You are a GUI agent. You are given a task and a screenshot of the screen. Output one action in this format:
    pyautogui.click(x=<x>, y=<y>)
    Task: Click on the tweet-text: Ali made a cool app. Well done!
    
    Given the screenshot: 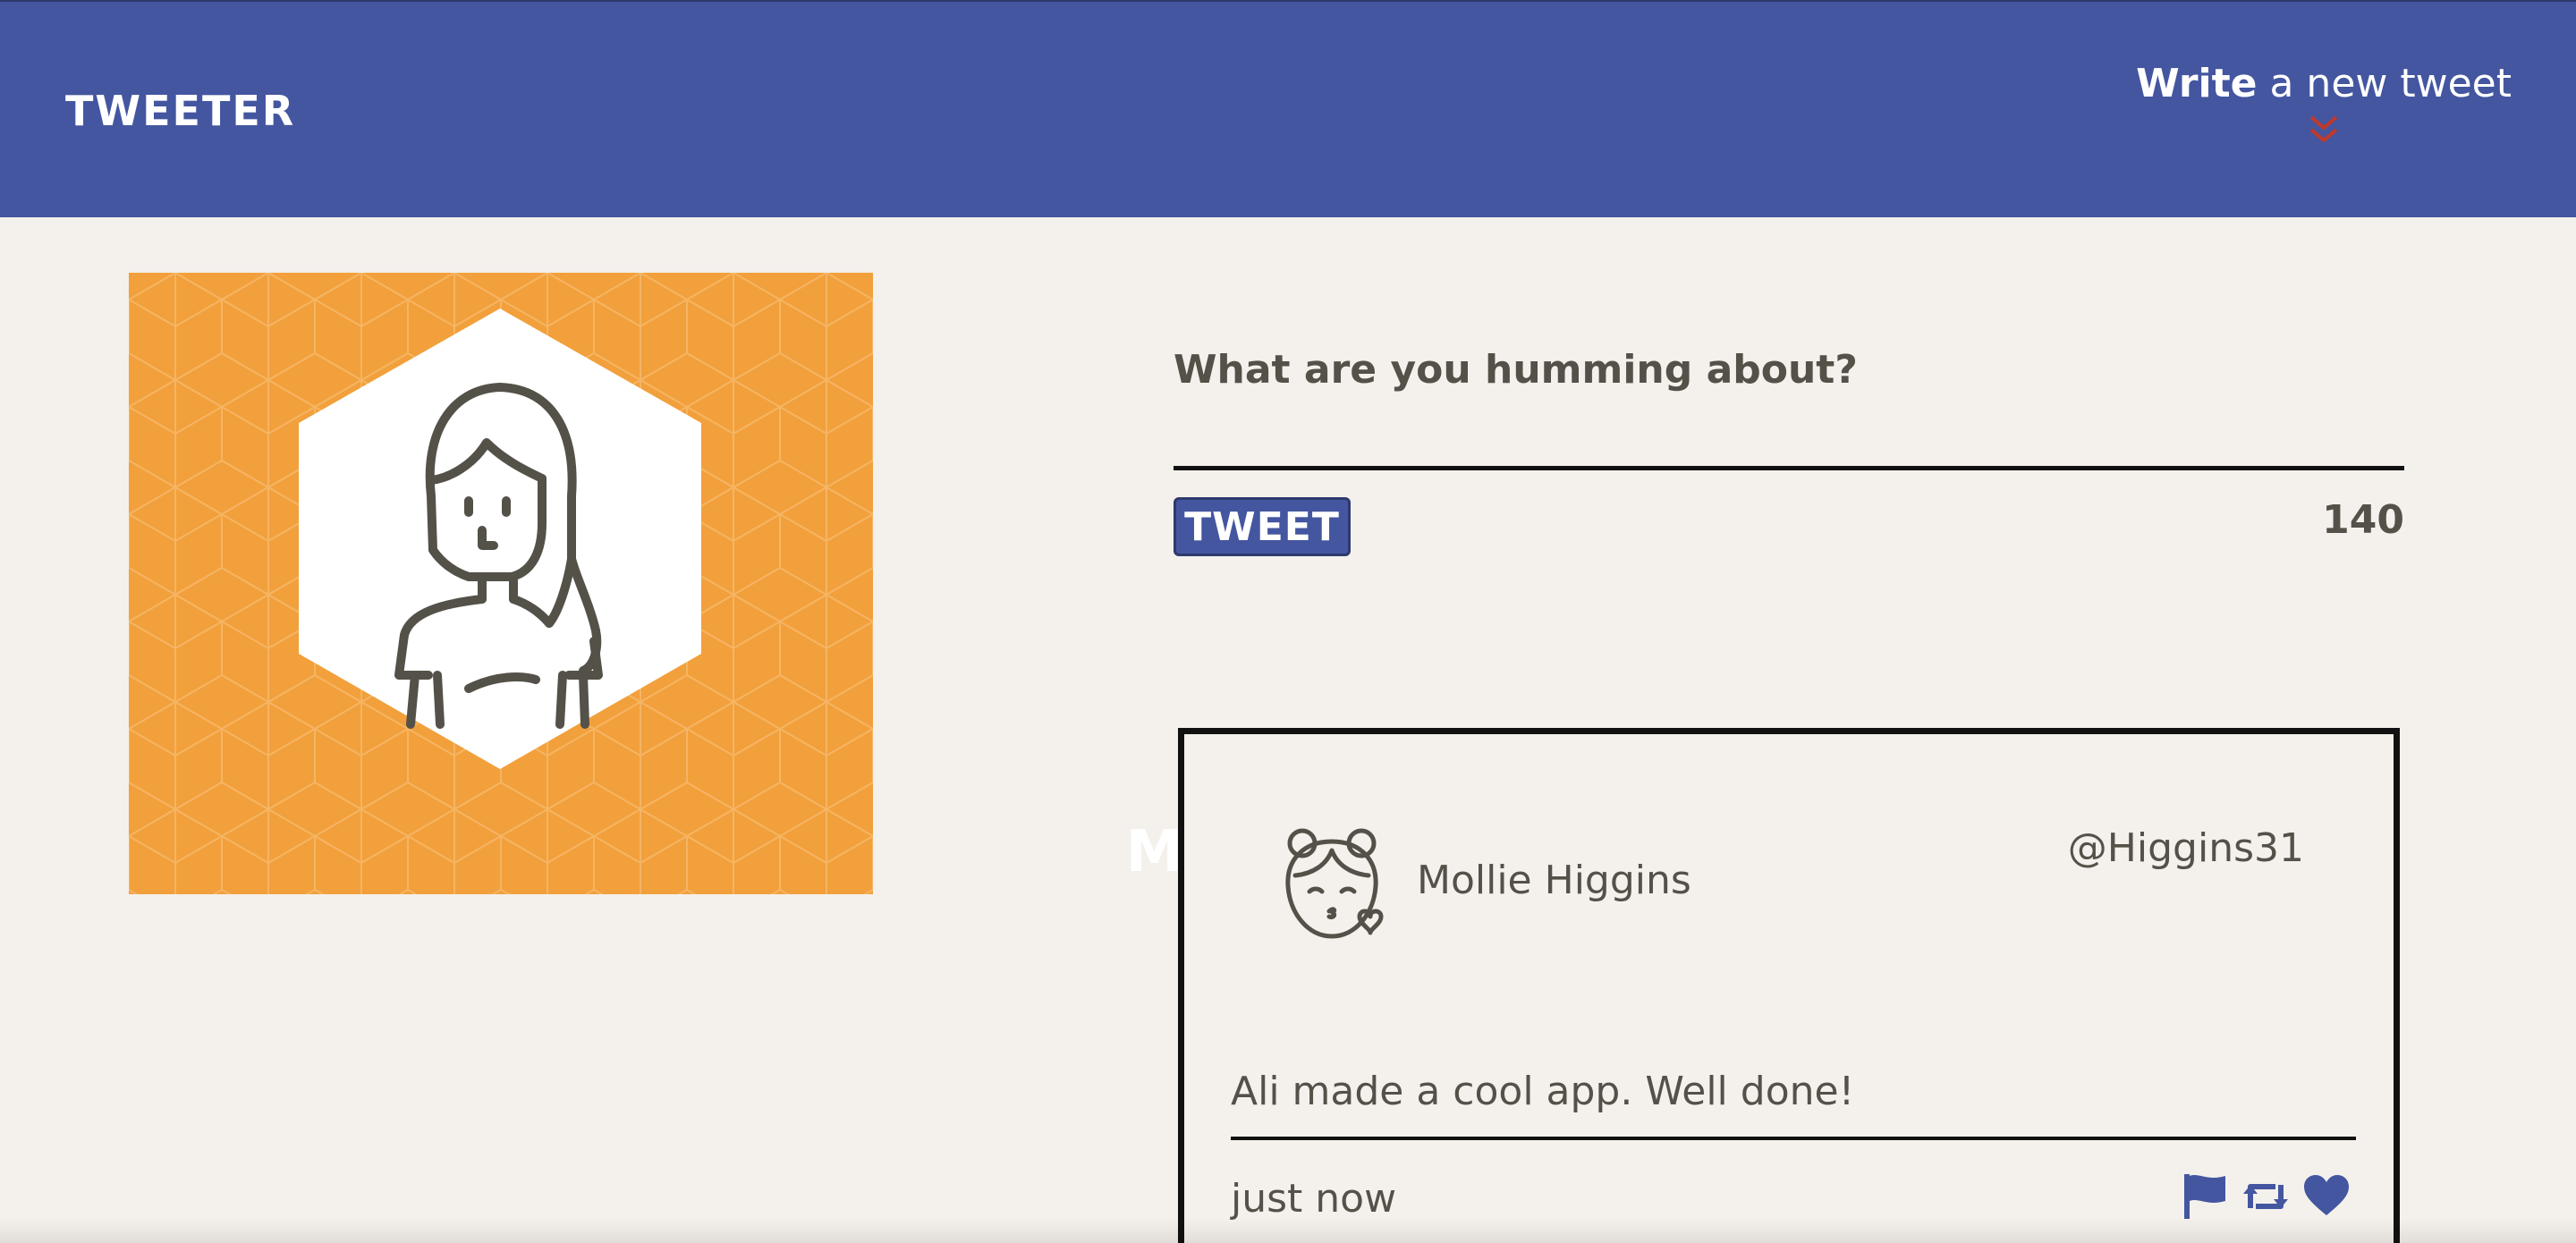 What is the action you would take?
    pyautogui.click(x=1793, y=1104)
    